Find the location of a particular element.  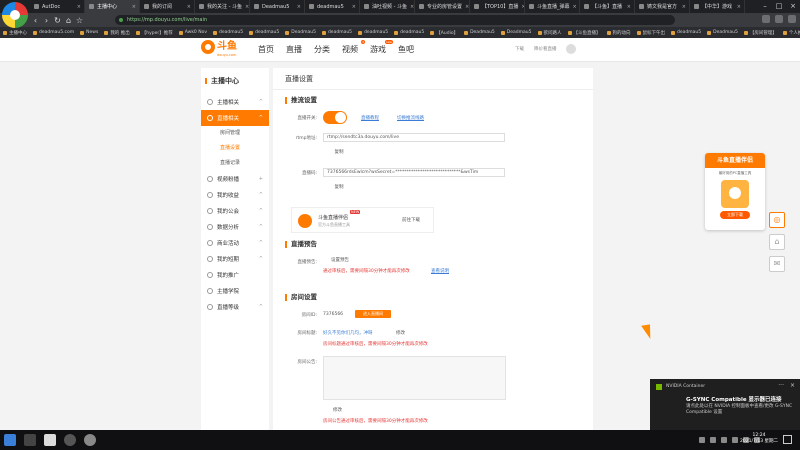

float-download-button: 立即下载 is located at coordinates (735, 215).